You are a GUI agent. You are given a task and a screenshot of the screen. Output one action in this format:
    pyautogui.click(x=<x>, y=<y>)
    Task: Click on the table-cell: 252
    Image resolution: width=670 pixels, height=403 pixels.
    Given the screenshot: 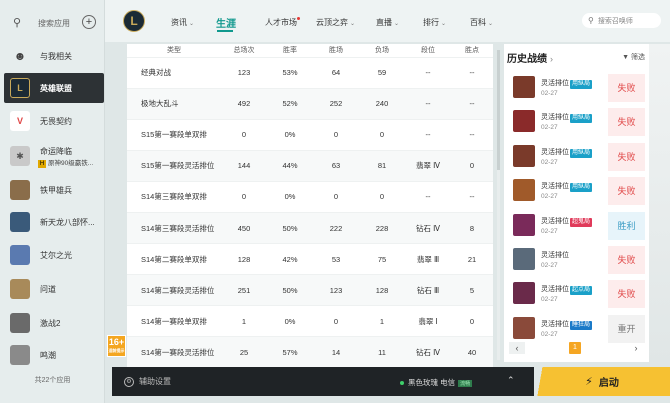 What is the action you would take?
    pyautogui.click(x=336, y=103)
    